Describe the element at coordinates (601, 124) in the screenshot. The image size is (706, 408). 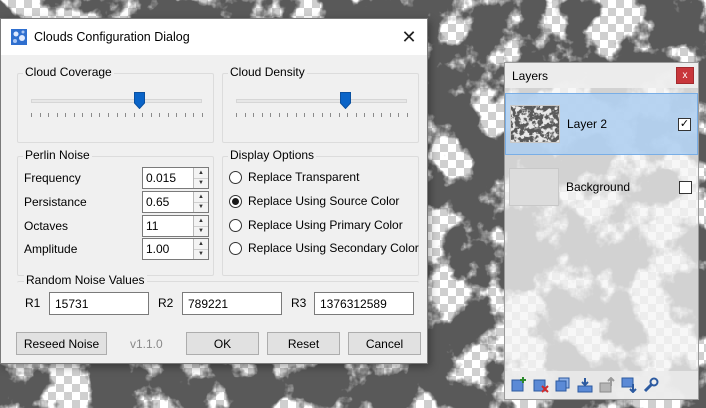
I see `layer-row-layer-2: Layer 2 ✓` at that location.